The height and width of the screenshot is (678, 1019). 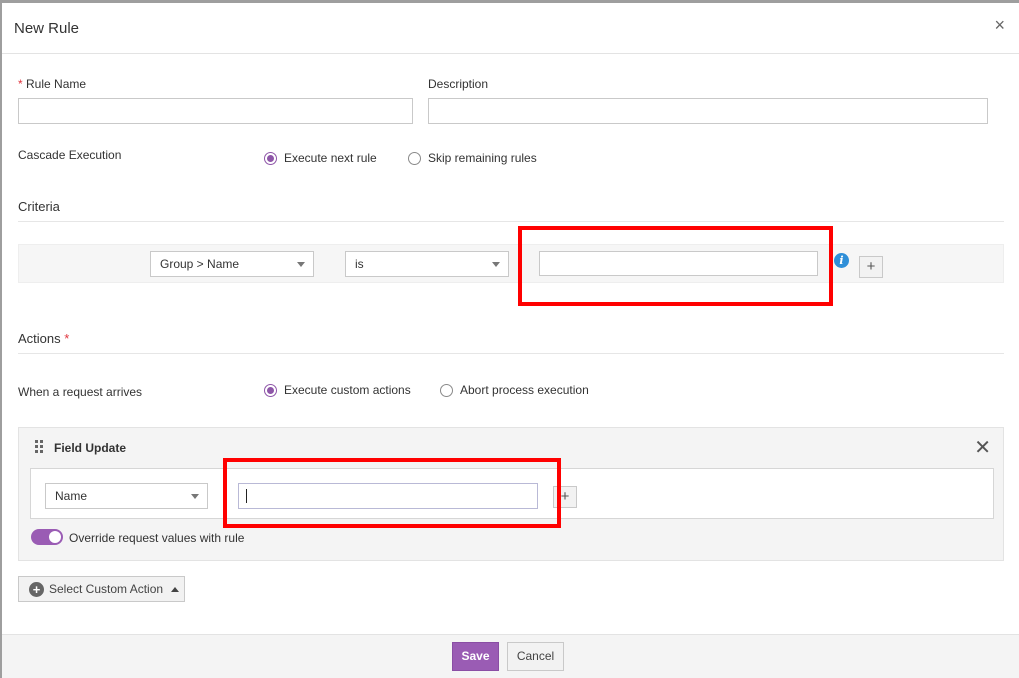 I want to click on remove-action-icon: ✕, so click(x=982, y=448).